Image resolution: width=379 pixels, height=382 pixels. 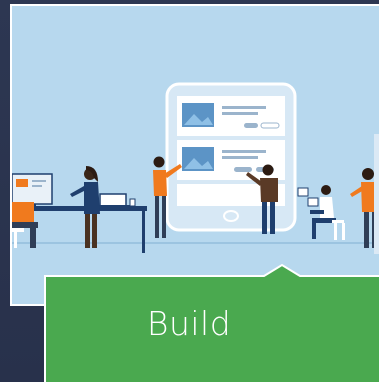 What do you see at coordinates (32, 189) in the screenshot?
I see `monitor-icon` at bounding box center [32, 189].